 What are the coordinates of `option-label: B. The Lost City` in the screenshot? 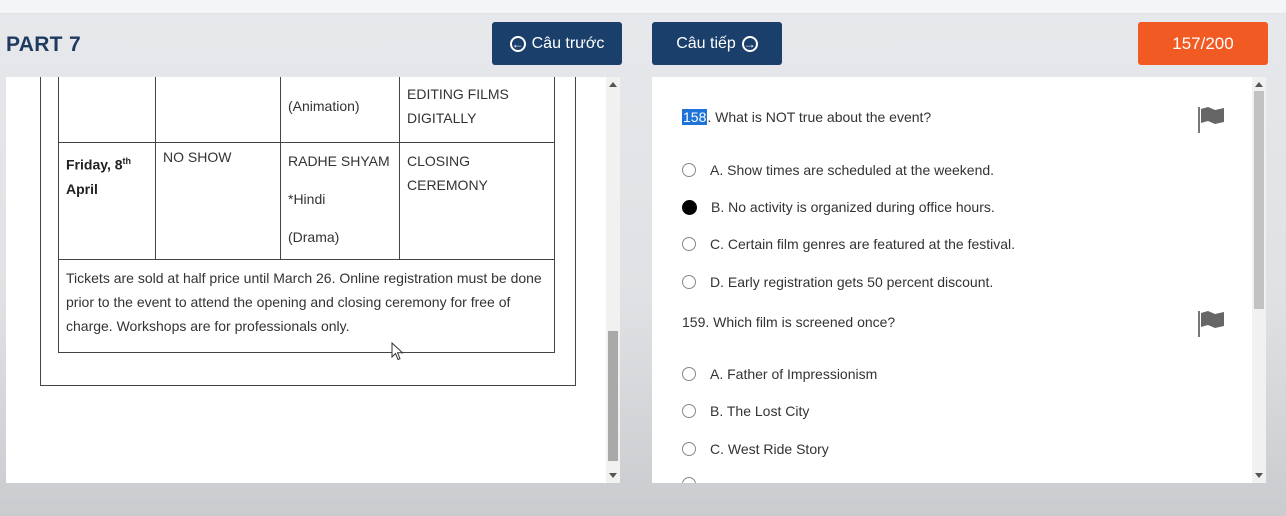 It's located at (760, 411).